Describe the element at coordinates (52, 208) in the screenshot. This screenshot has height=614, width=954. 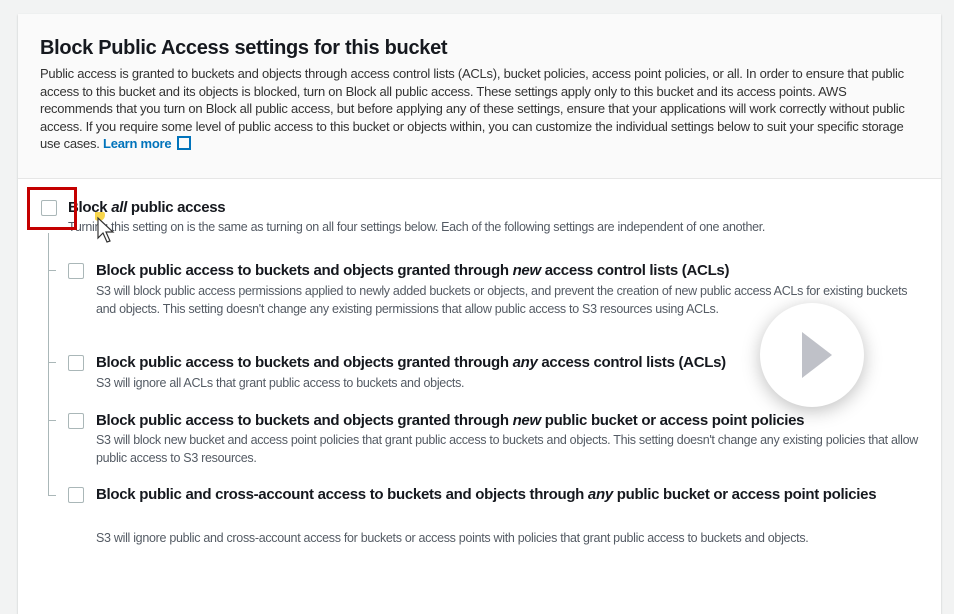
I see `highlight-box` at that location.